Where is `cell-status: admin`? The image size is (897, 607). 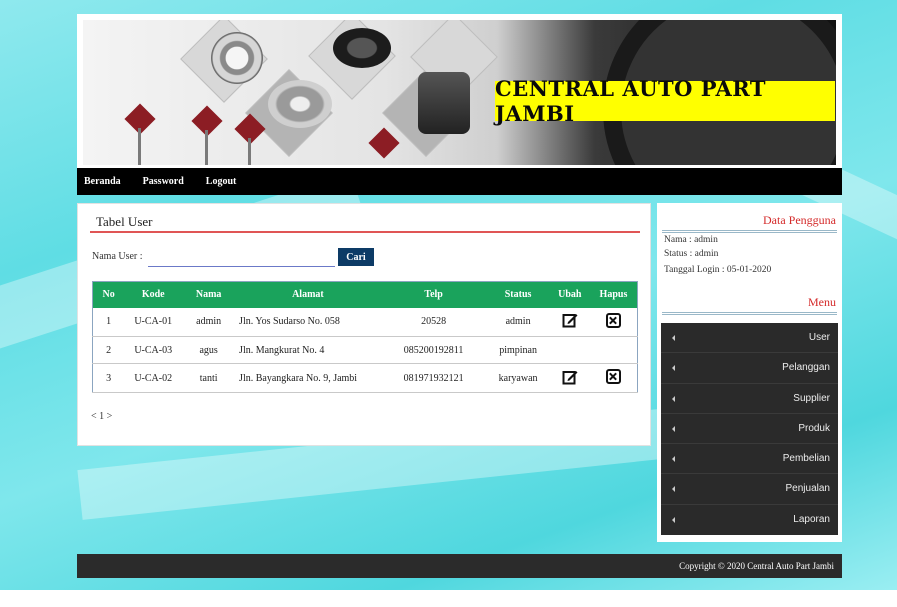 cell-status: admin is located at coordinates (518, 322).